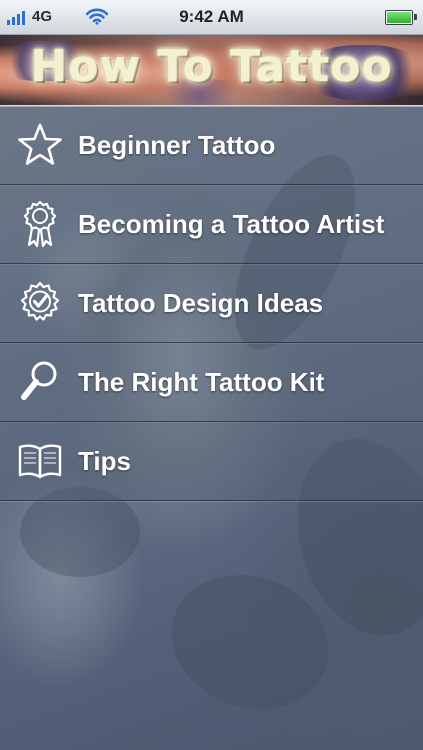 The height and width of the screenshot is (750, 423). I want to click on ribbon-badge-icon, so click(40, 224).